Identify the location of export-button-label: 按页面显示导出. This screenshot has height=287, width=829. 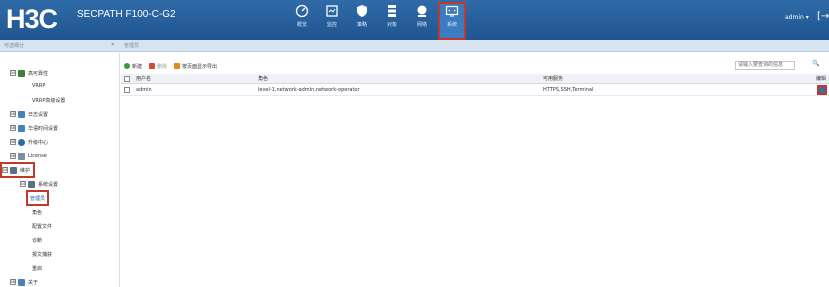
(200, 66).